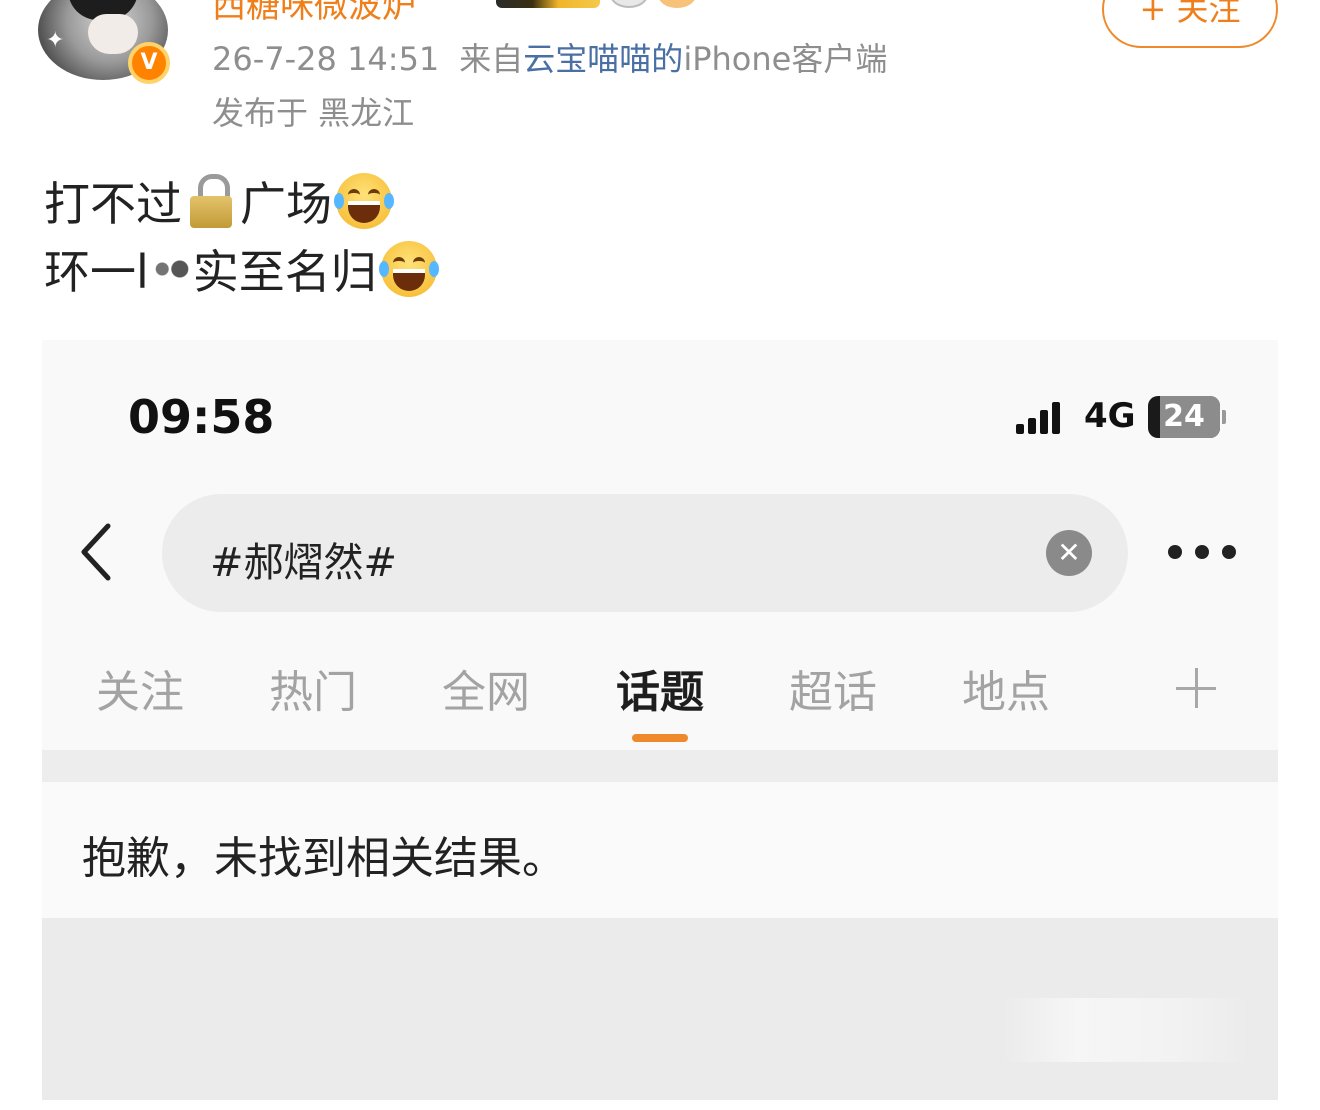 This screenshot has width=1320, height=1110. I want to click on post-text-line-2: 环一l 实至名归, so click(241, 269).